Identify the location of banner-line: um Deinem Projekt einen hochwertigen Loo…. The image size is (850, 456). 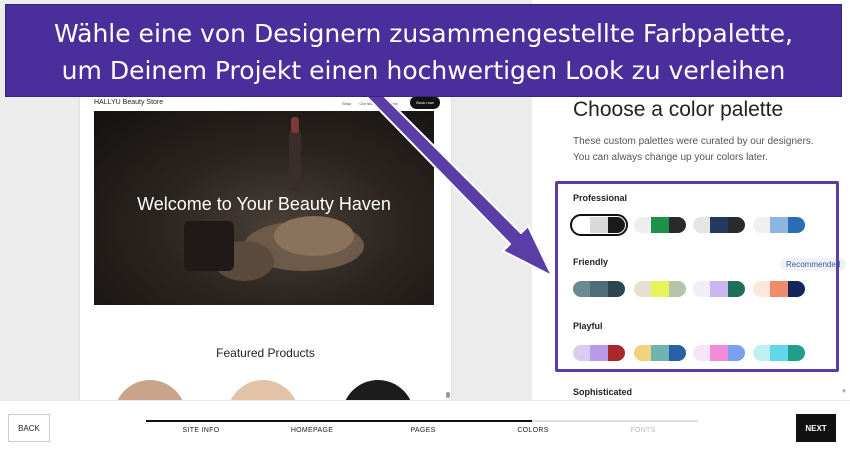
(423, 70).